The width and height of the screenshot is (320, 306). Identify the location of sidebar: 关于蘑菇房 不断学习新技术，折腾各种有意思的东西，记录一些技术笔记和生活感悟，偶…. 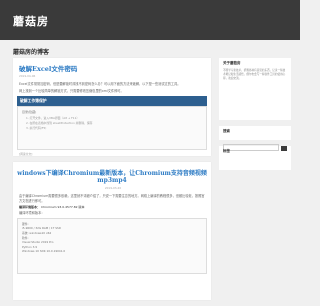
(255, 117).